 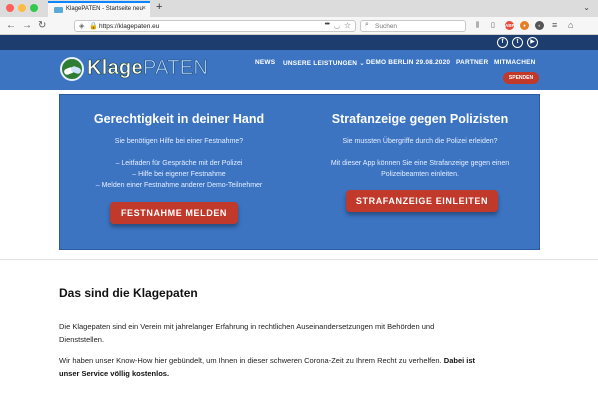 I want to click on search-icon: ⌕, so click(x=367, y=24).